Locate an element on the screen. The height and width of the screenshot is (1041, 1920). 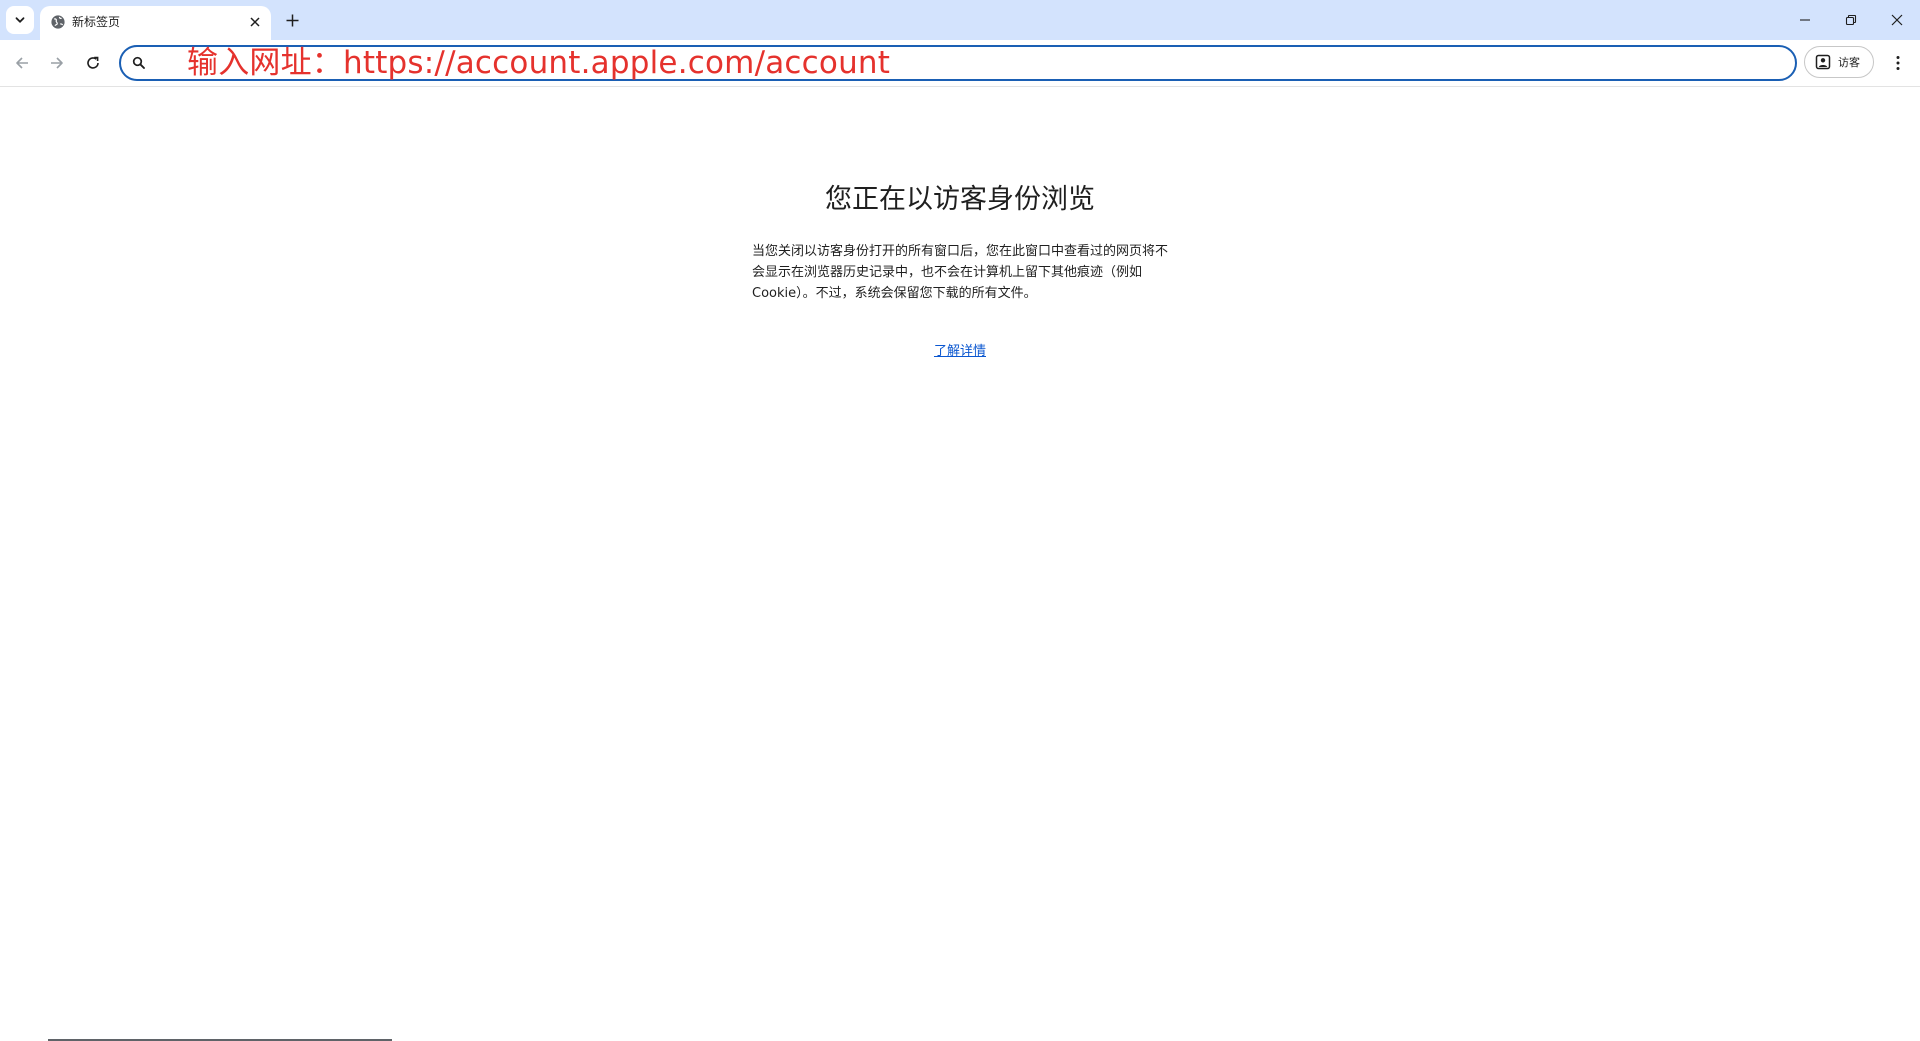
globe-icon is located at coordinates (58, 22).